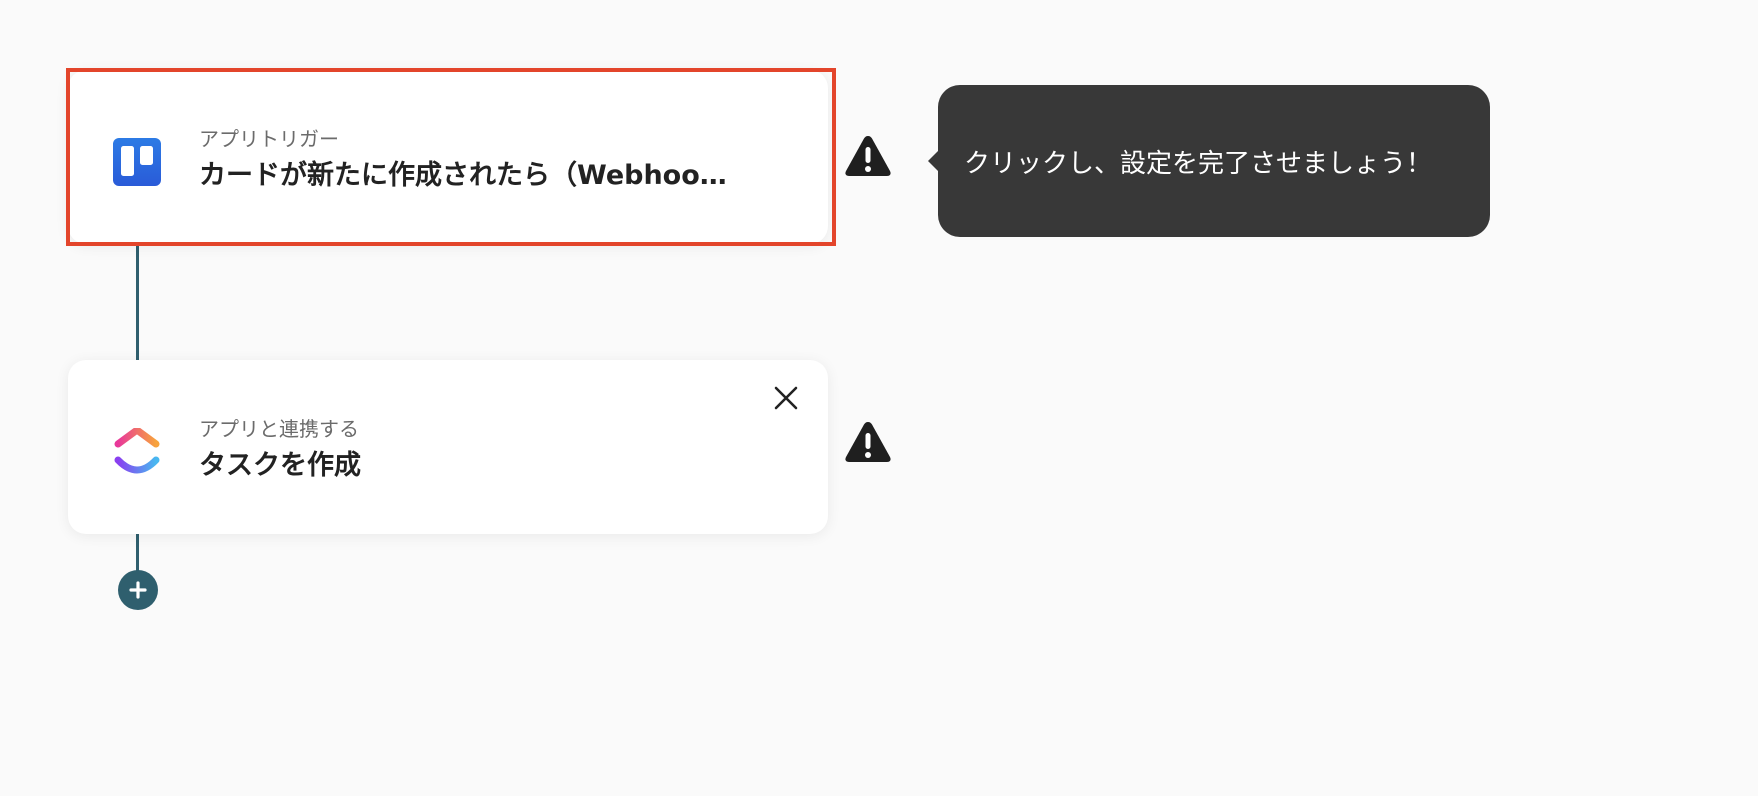 The height and width of the screenshot is (796, 1758). Describe the element at coordinates (137, 302) in the screenshot. I see `flow-connector-top` at that location.